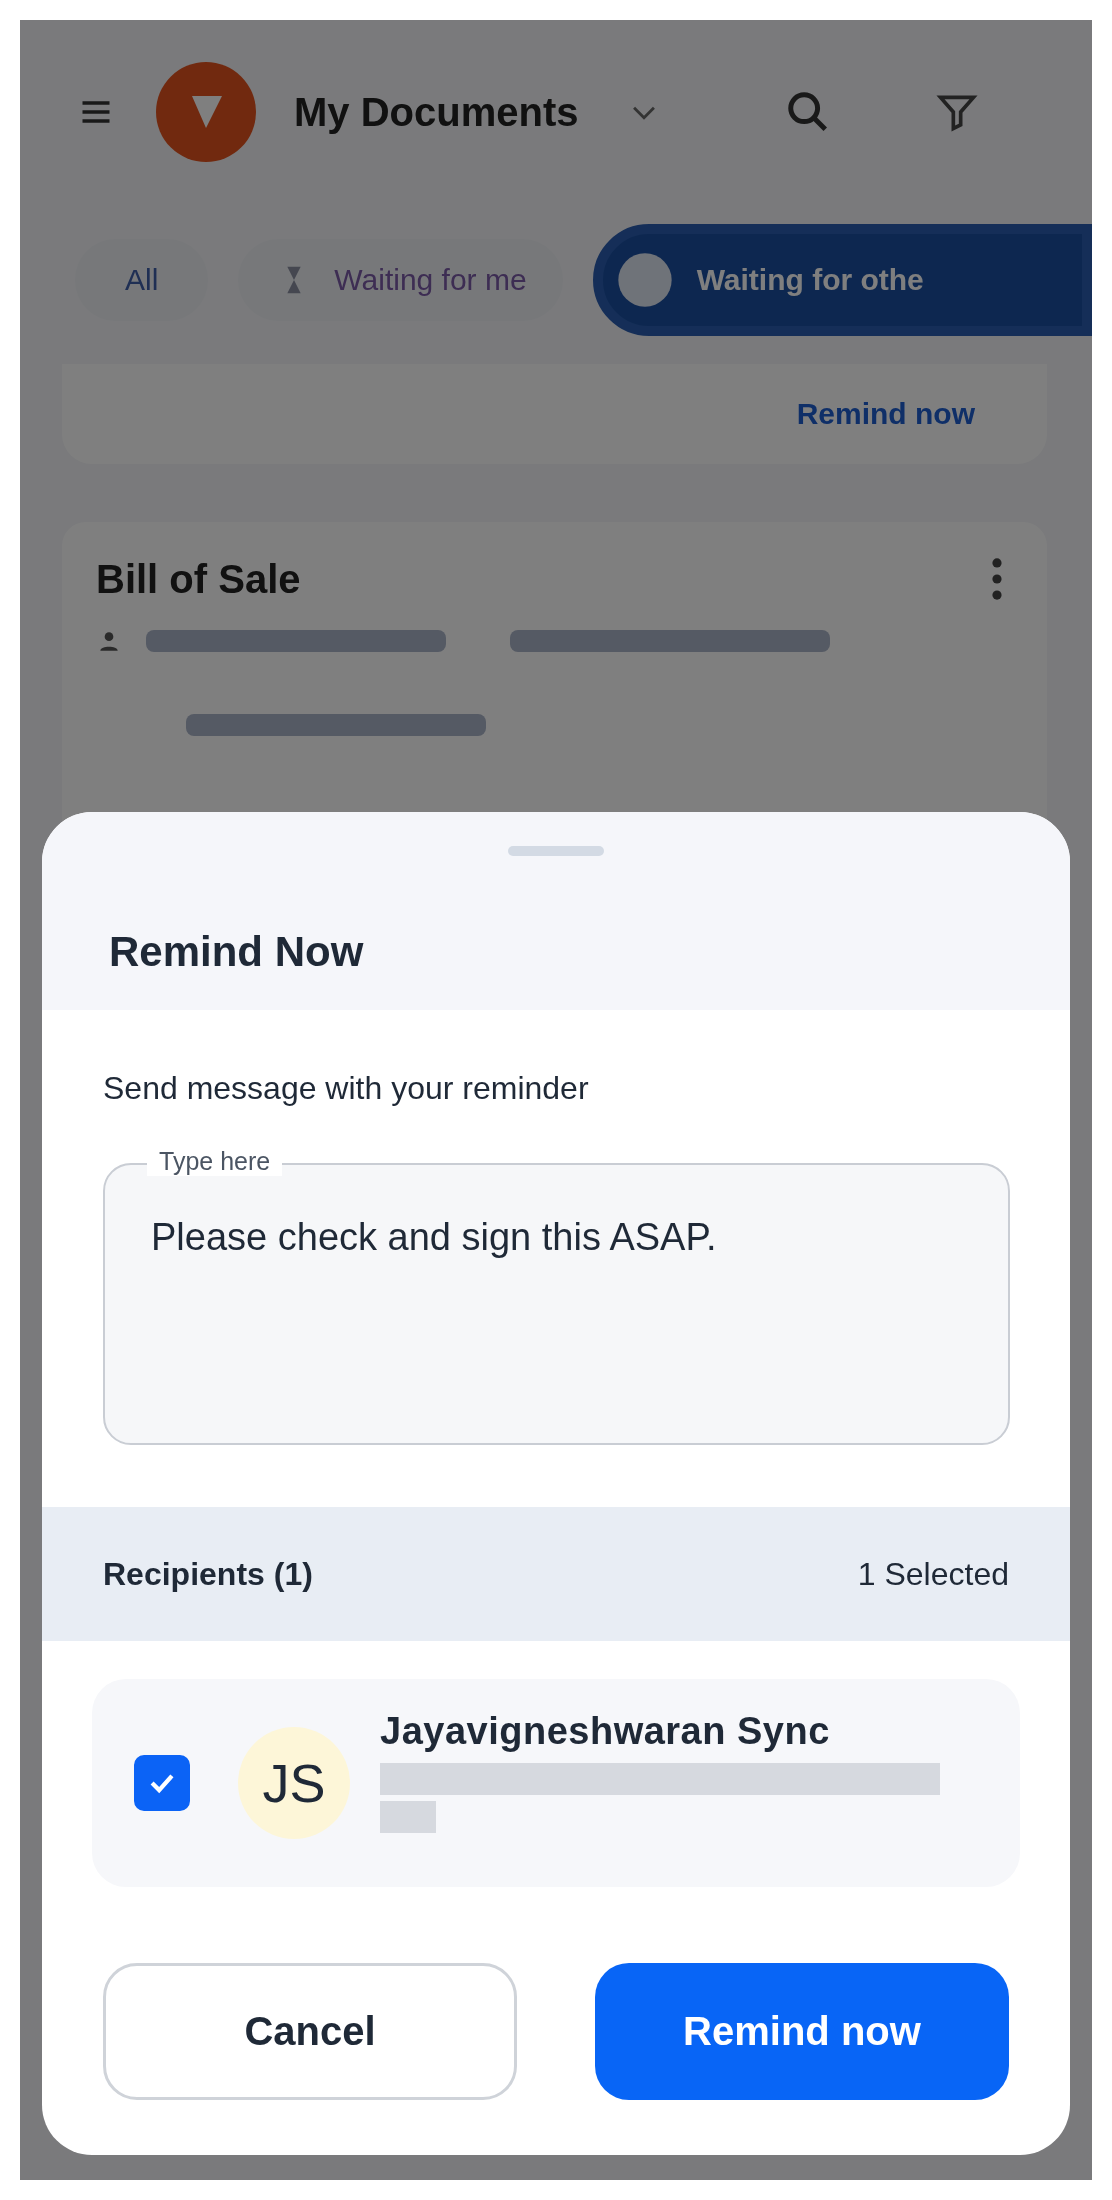  What do you see at coordinates (556, 851) in the screenshot?
I see `drag-handle` at bounding box center [556, 851].